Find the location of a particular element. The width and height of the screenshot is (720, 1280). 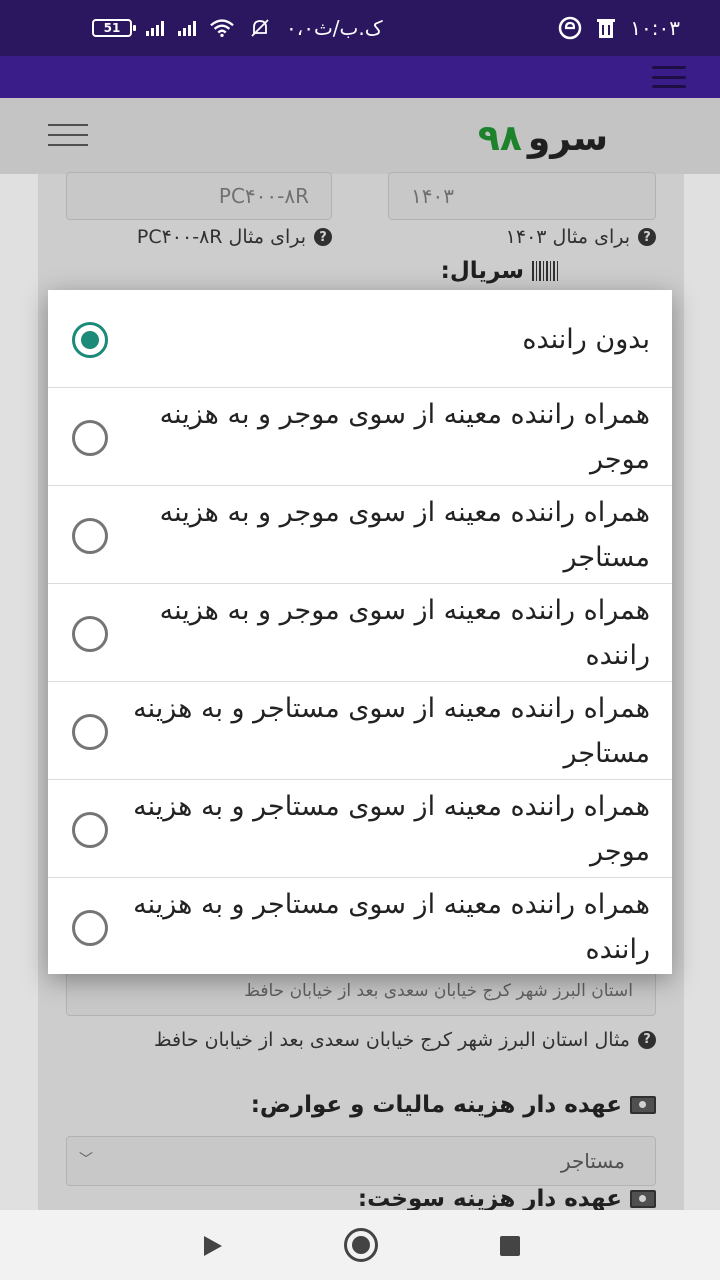

home-icon is located at coordinates (361, 1245).